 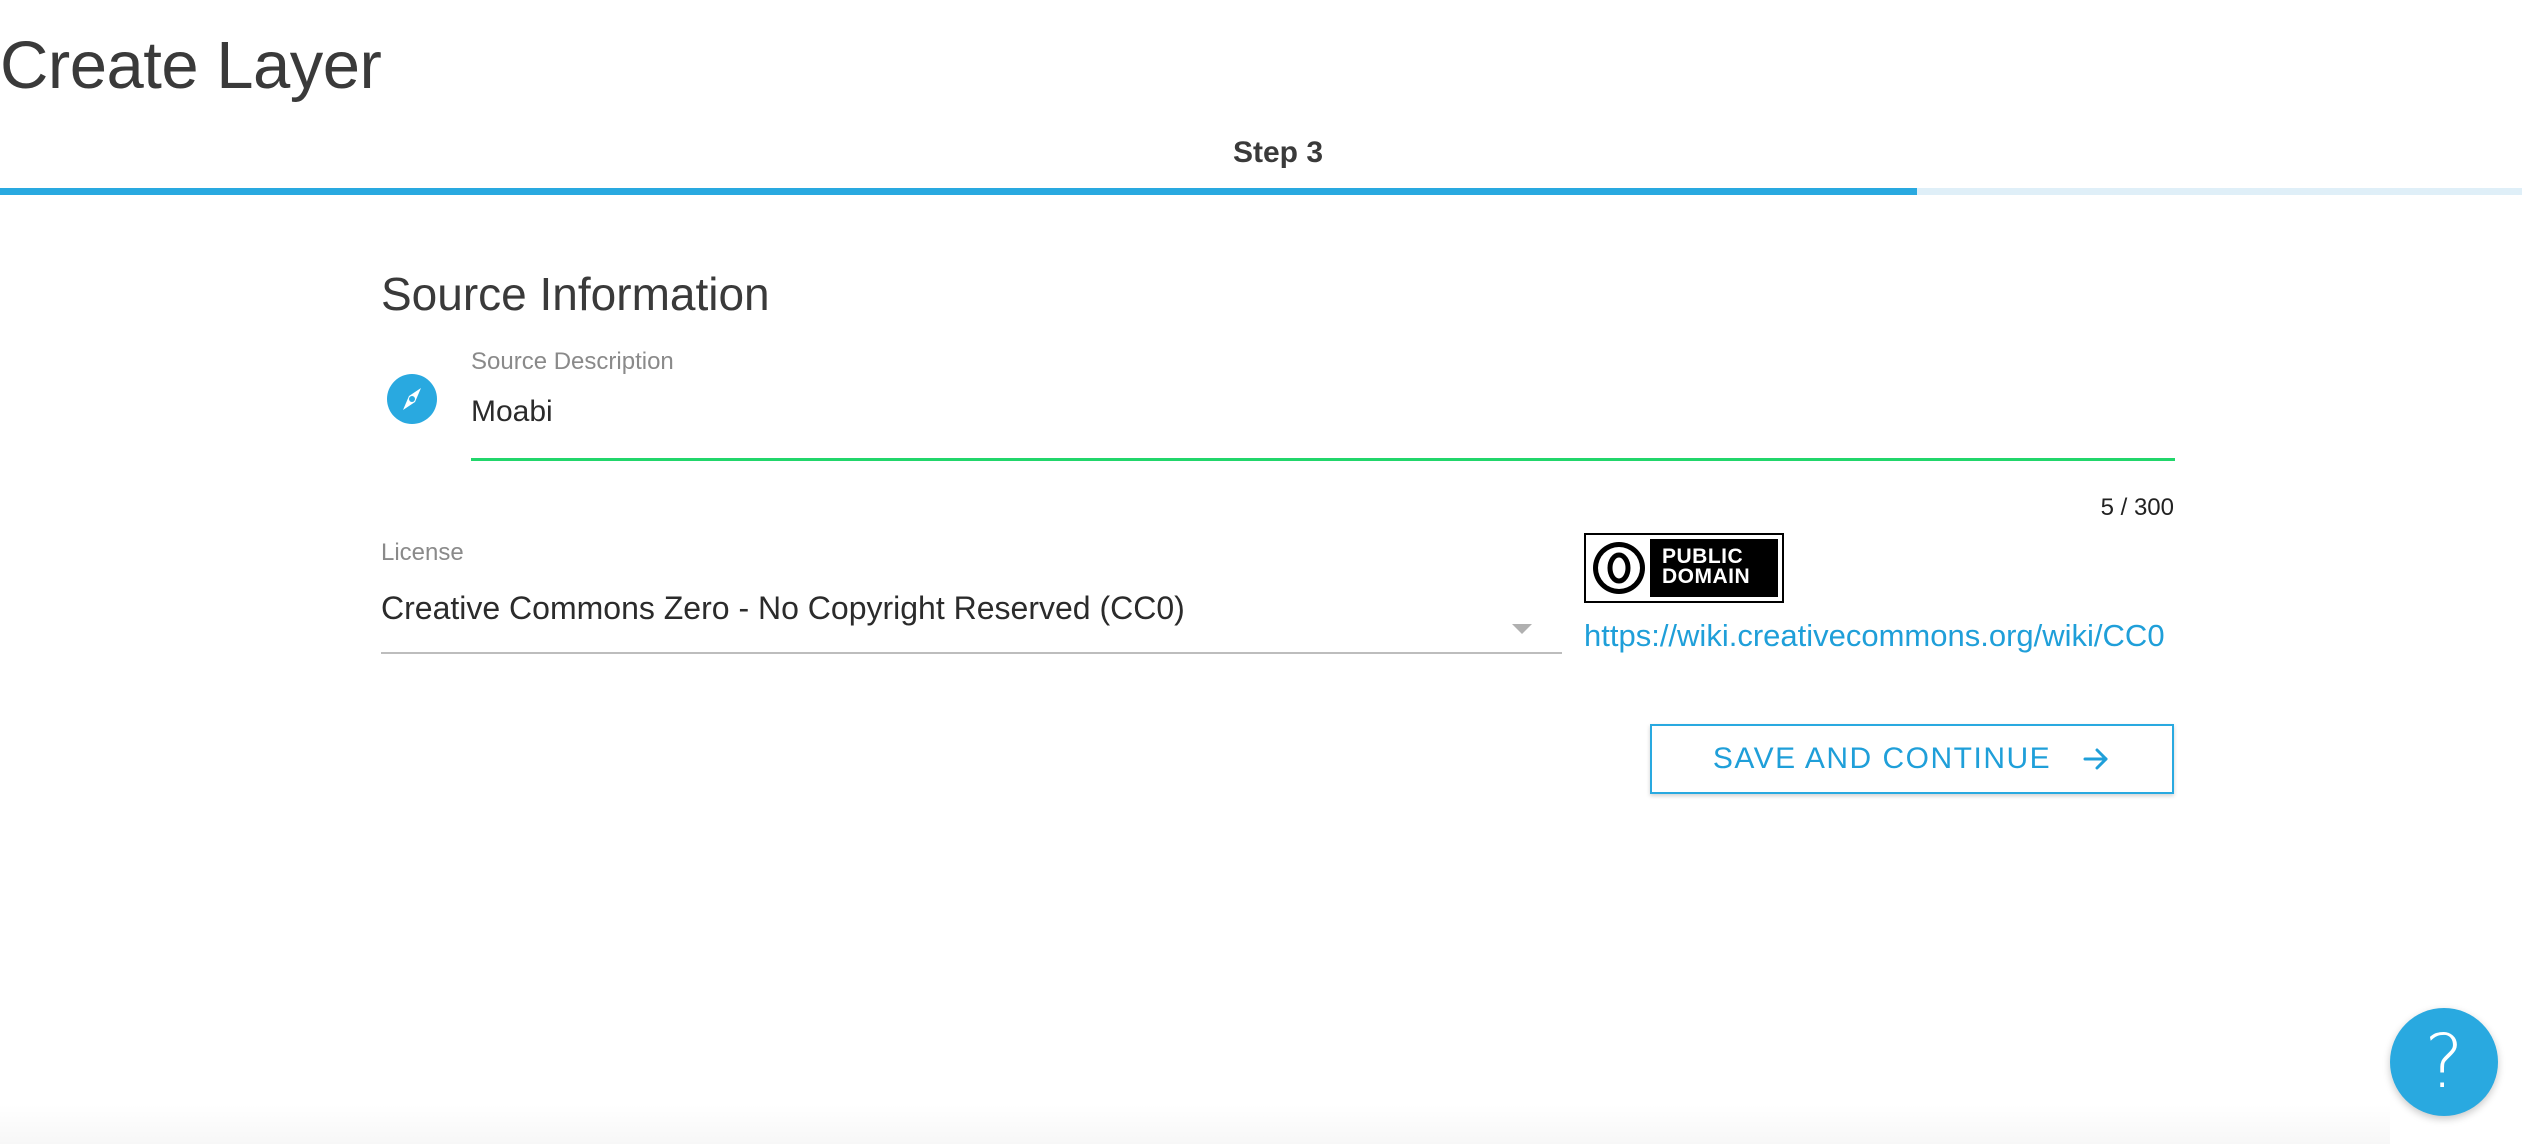 I want to click on help-button: ?, so click(x=2444, y=1062).